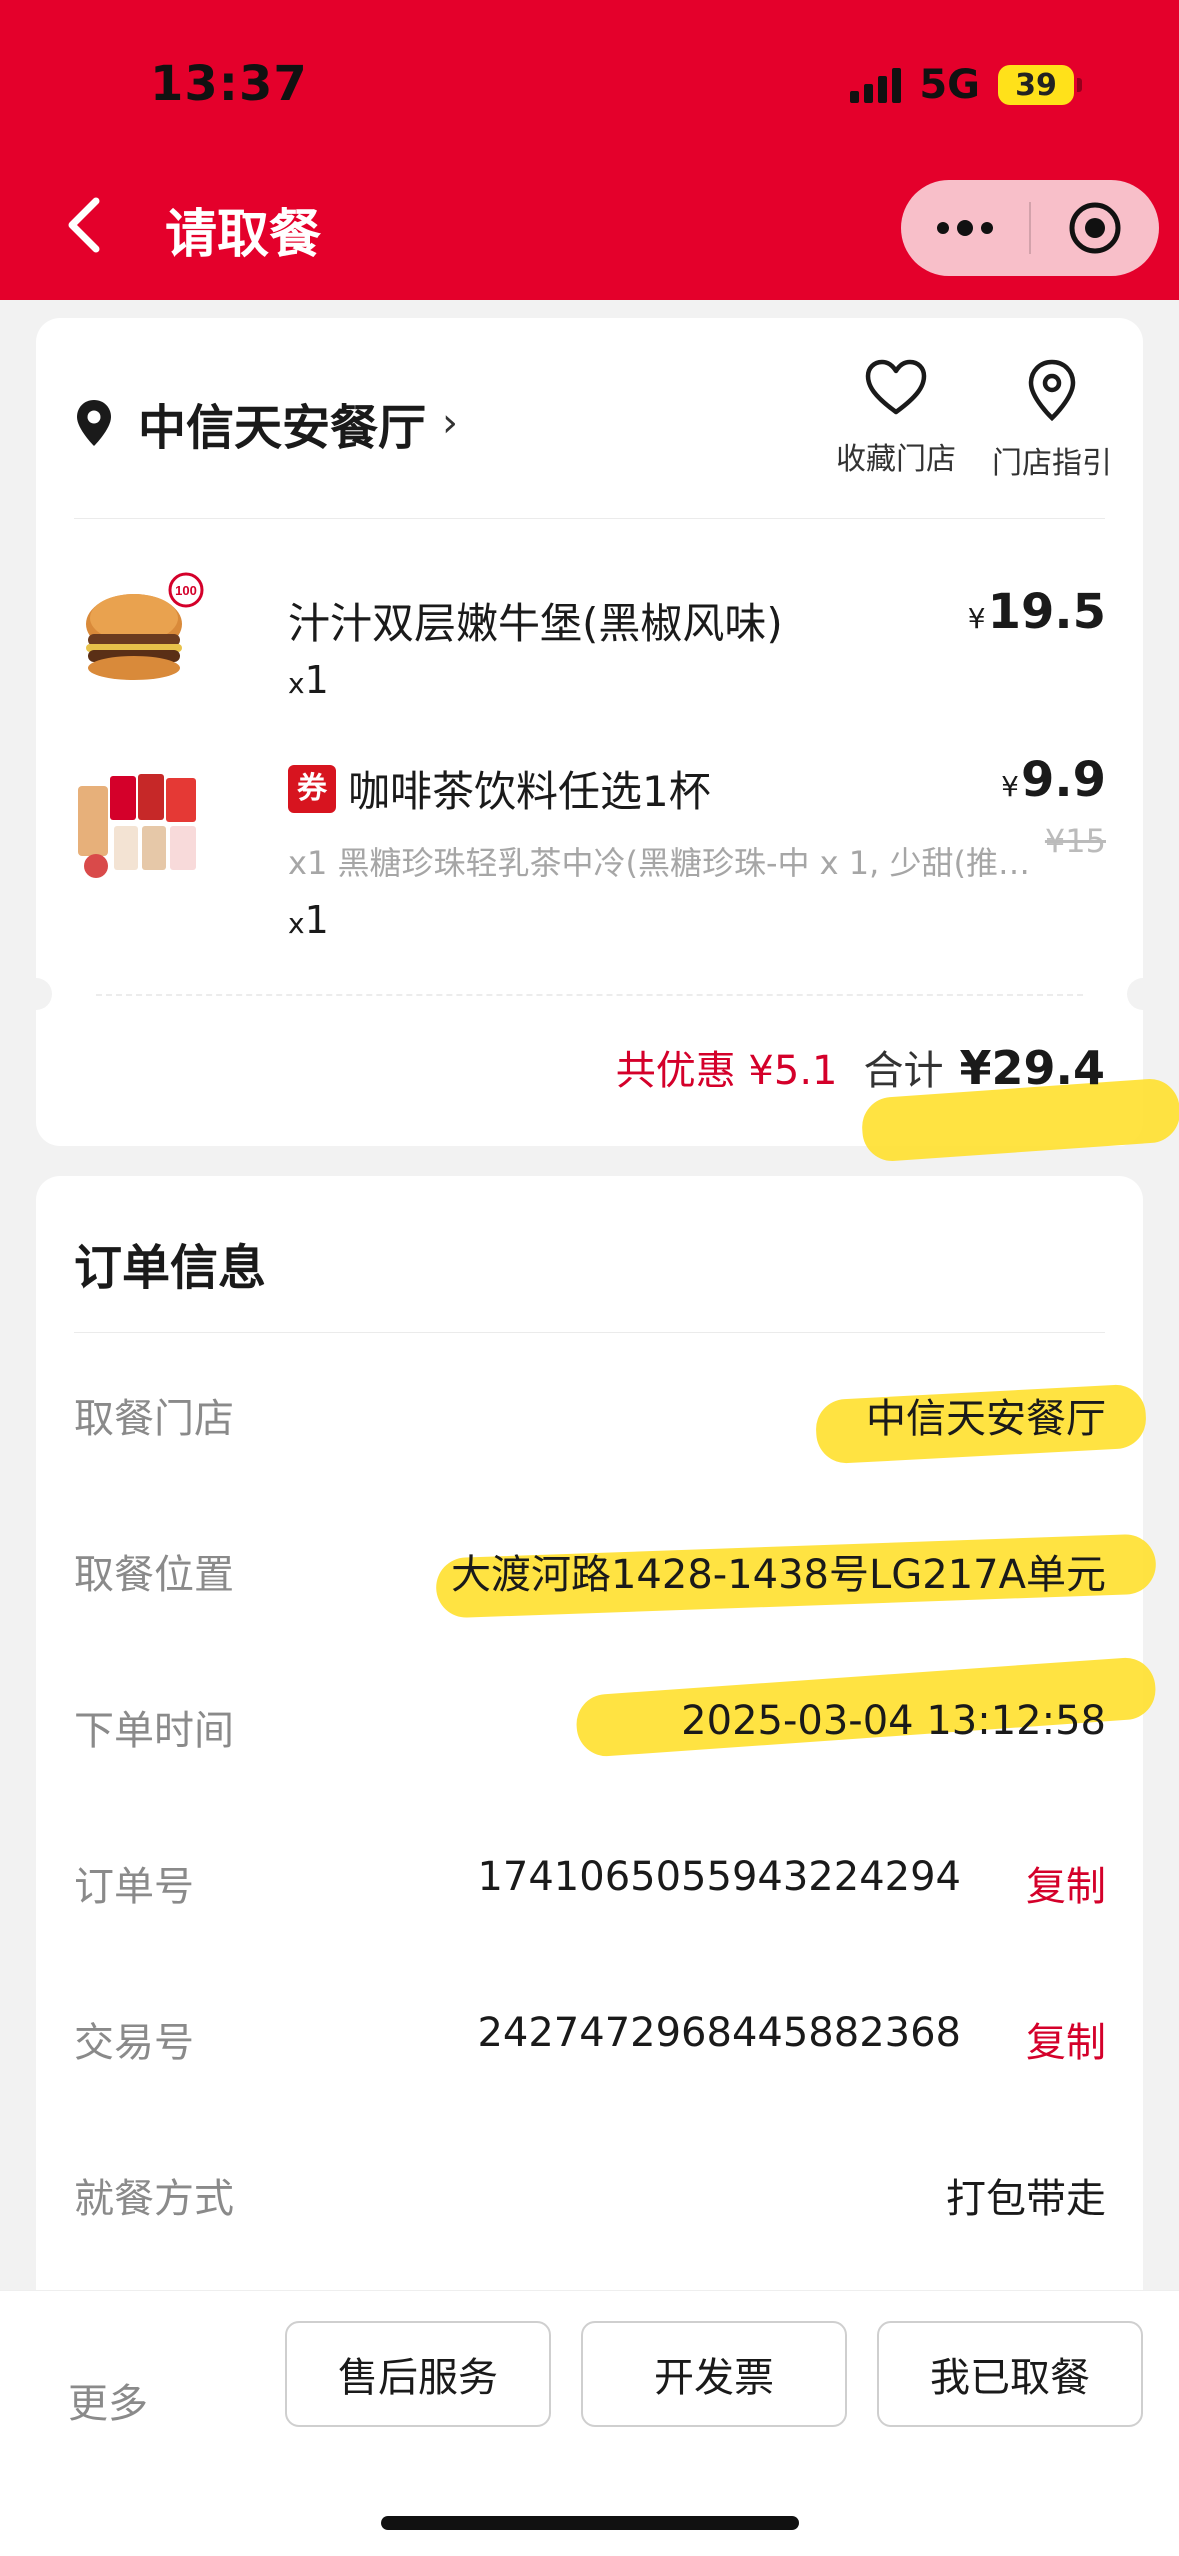 This screenshot has width=1179, height=2556. I want to click on back-button, so click(85, 225).